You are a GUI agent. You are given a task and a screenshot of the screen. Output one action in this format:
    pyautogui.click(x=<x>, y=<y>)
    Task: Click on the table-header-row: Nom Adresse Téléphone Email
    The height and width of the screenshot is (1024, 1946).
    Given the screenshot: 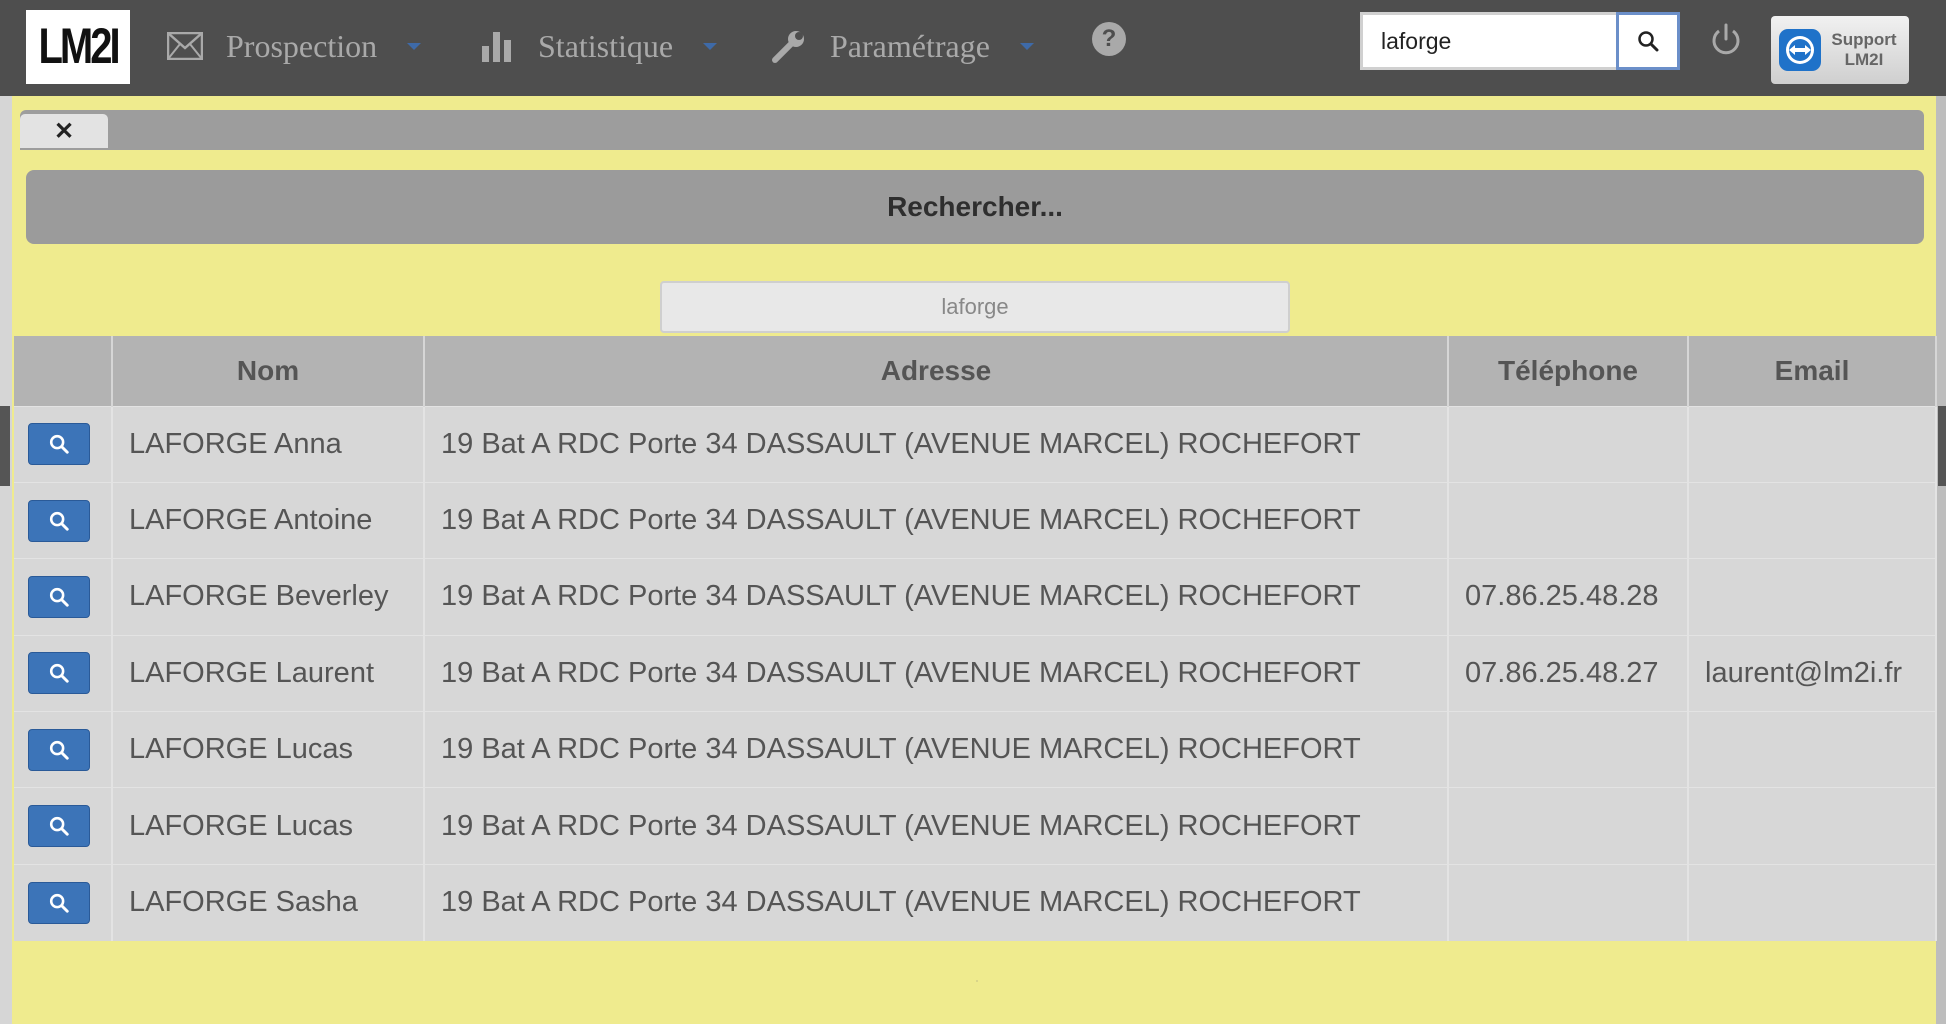 What is the action you would take?
    pyautogui.click(x=975, y=371)
    